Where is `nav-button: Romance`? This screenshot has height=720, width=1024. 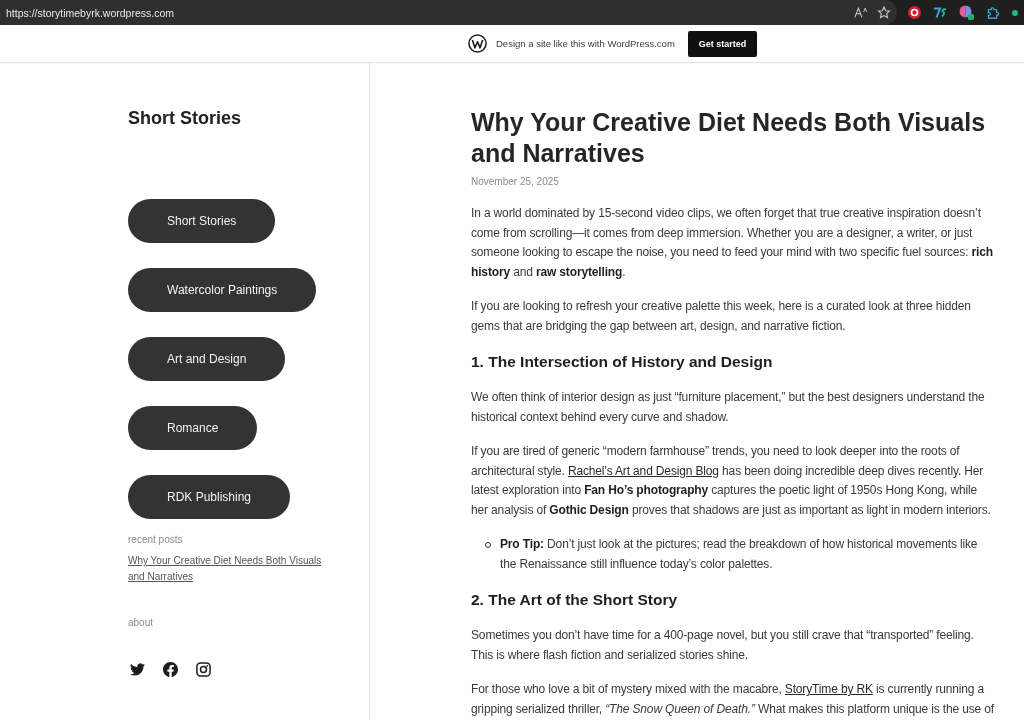 nav-button: Romance is located at coordinates (193, 428).